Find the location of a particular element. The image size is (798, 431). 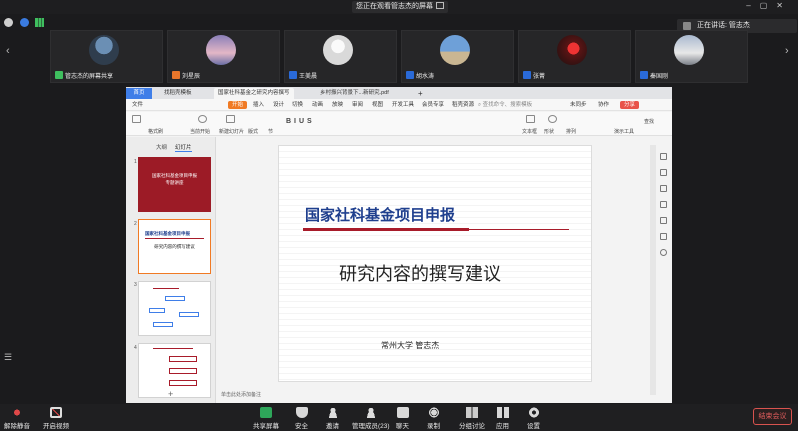

paste-icon is located at coordinates (136, 119).